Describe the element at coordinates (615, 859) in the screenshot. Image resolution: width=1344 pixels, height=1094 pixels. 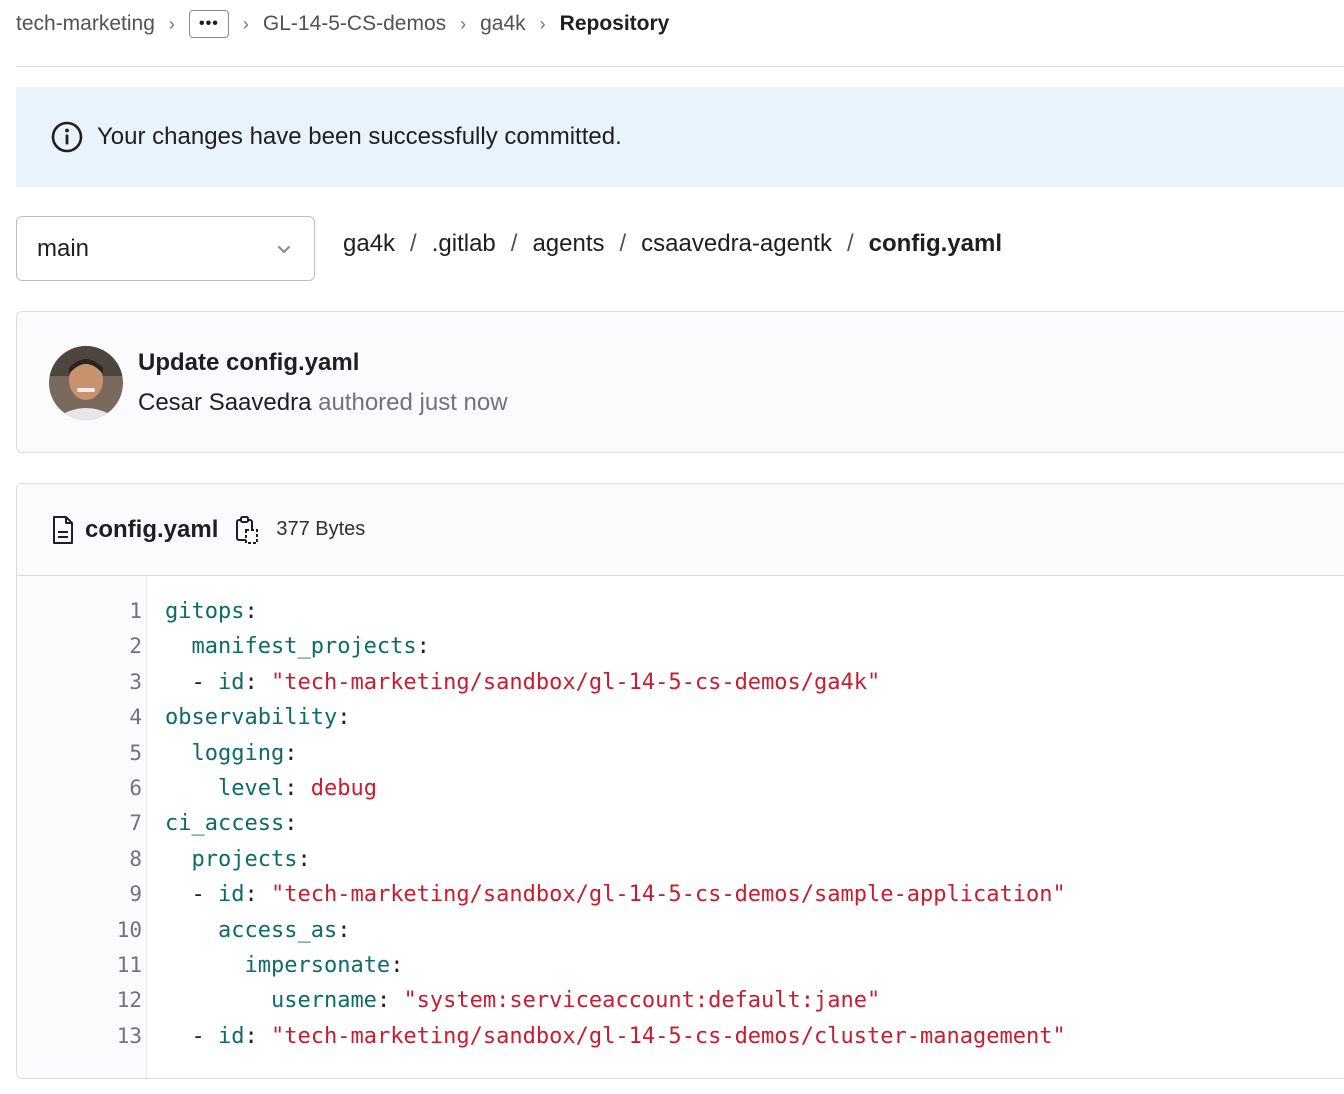
I see `code-line: projects:` at that location.